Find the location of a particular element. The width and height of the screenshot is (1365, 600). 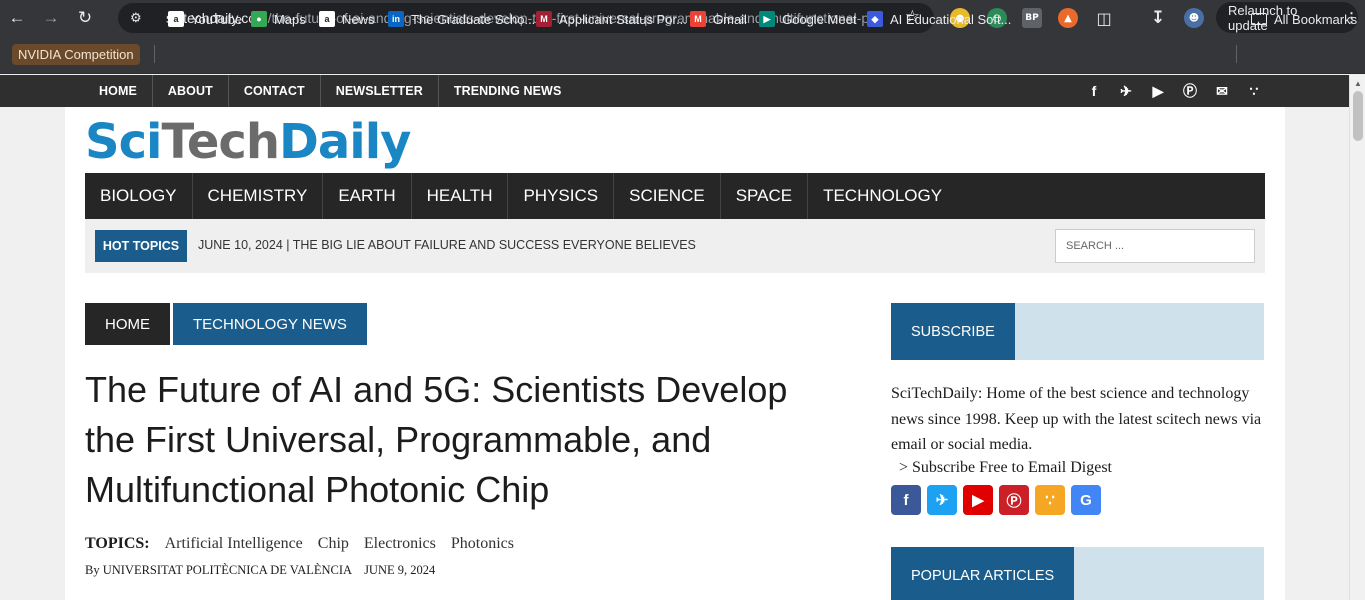

back-icon: ← is located at coordinates (17, 18).